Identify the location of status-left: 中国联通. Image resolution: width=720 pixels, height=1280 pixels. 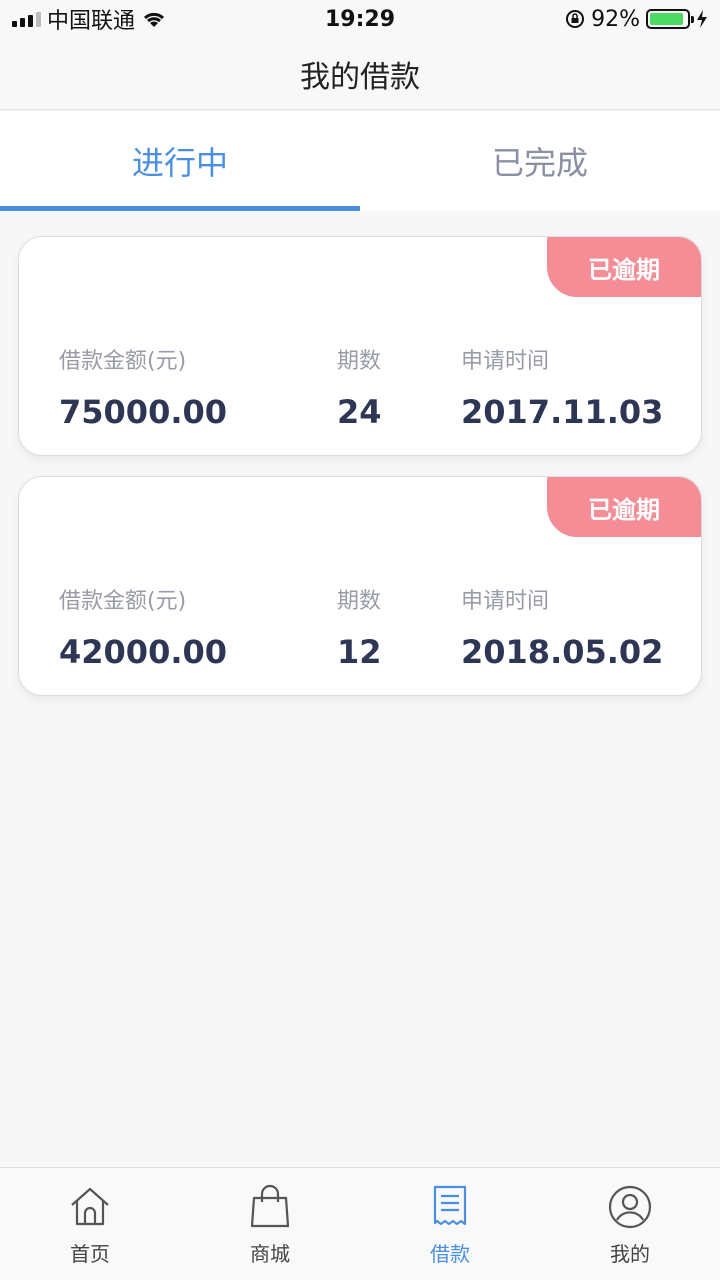
(89, 19).